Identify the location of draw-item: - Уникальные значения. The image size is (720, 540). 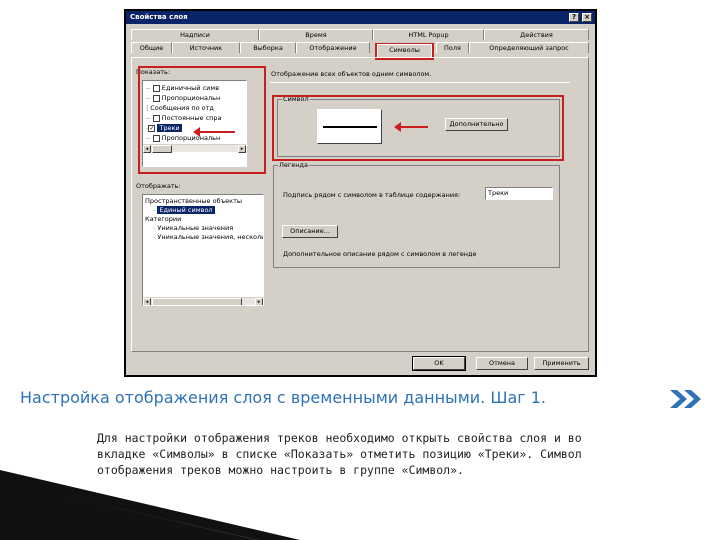
(193, 228).